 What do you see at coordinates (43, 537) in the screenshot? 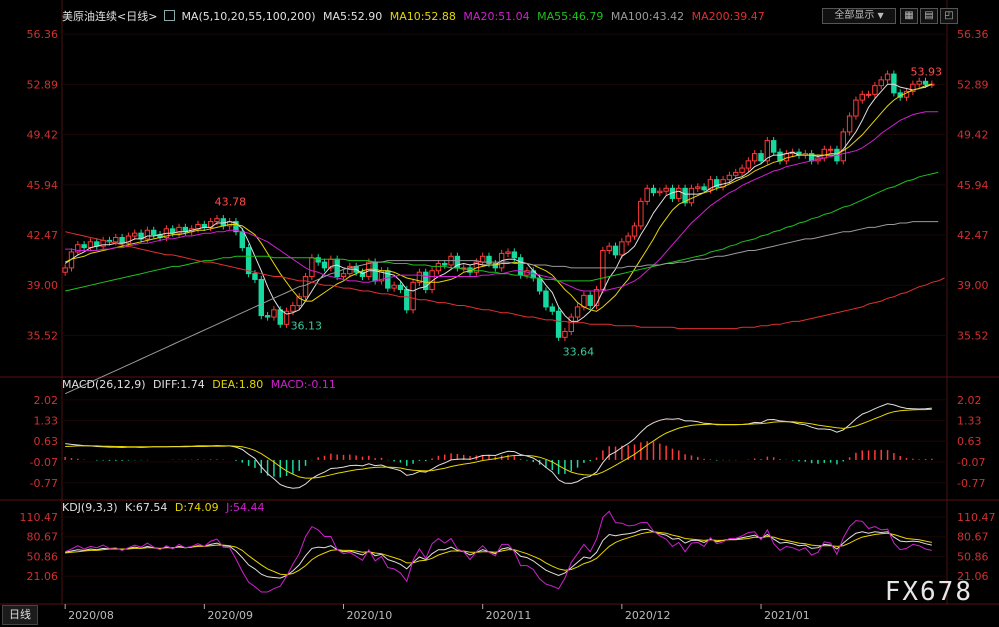
I see `y-tick-left-2-1: 80.67` at bounding box center [43, 537].